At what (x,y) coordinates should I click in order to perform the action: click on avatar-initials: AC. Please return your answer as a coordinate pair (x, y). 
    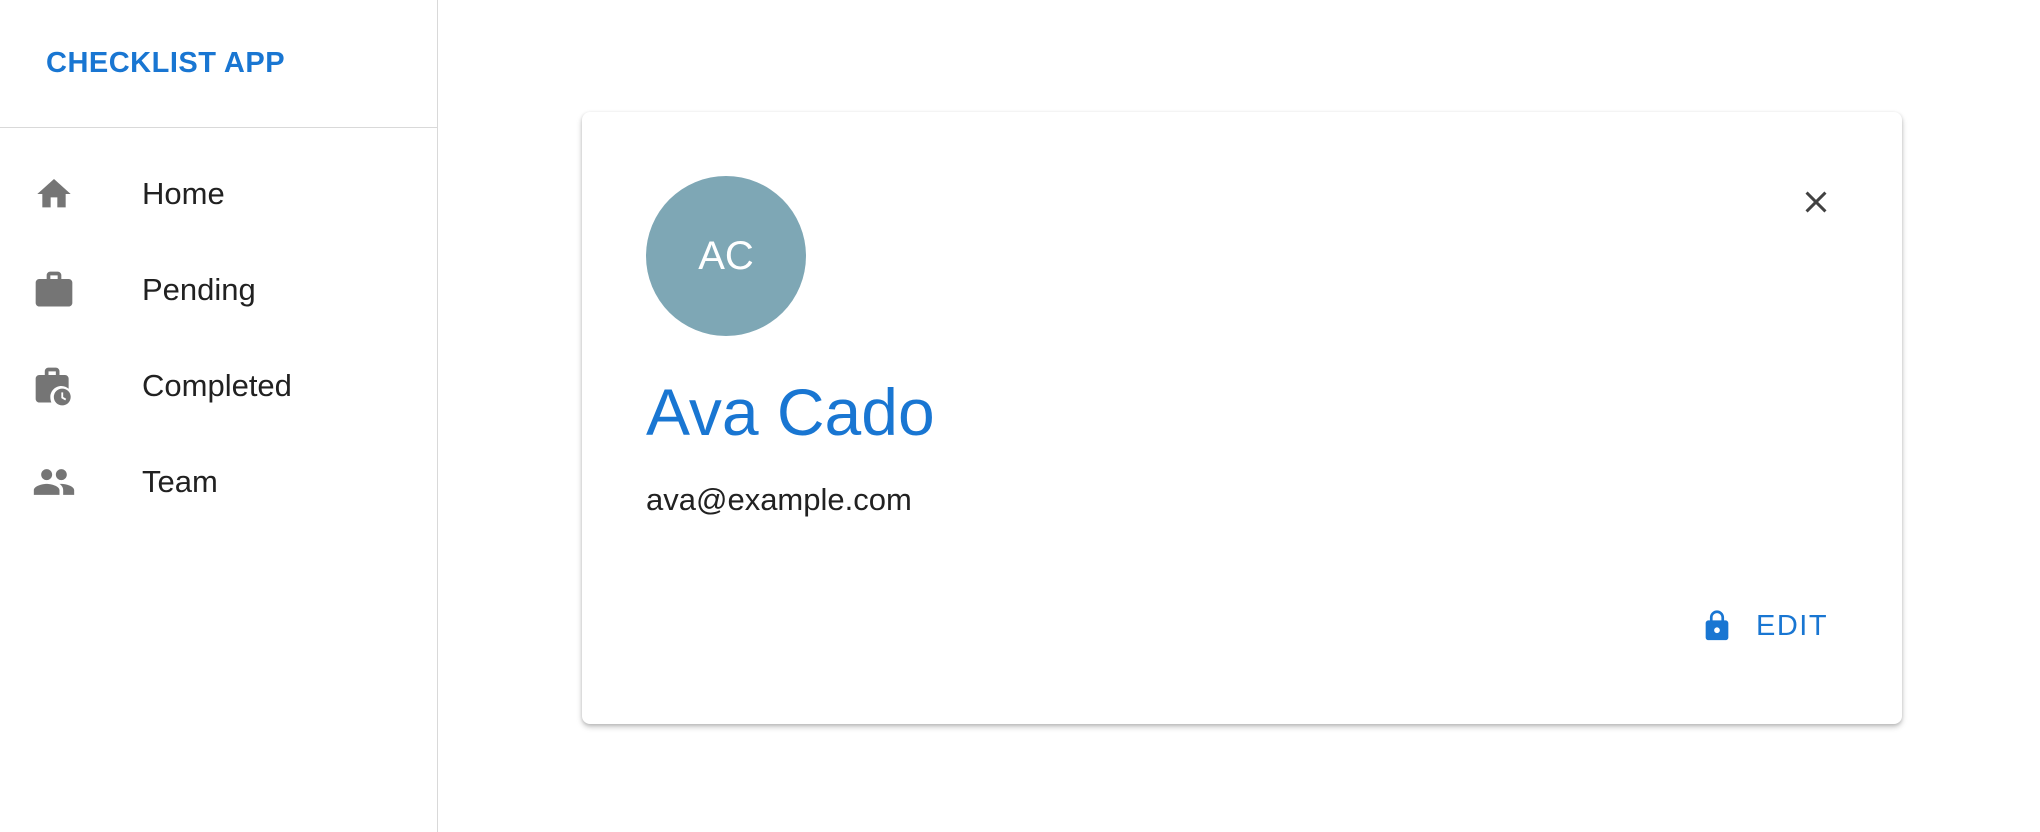
    Looking at the image, I should click on (726, 255).